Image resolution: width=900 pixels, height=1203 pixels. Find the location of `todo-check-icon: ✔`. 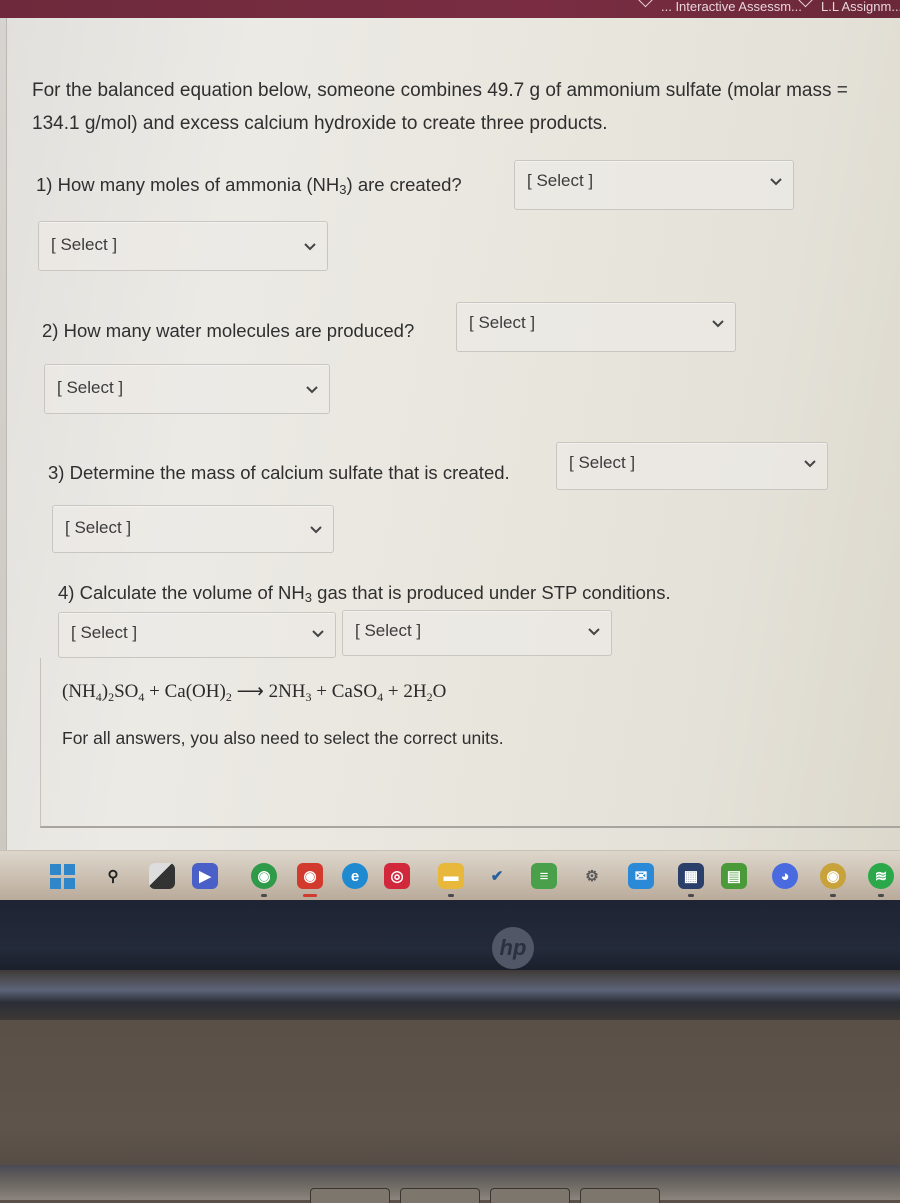

todo-check-icon: ✔ is located at coordinates (497, 876).